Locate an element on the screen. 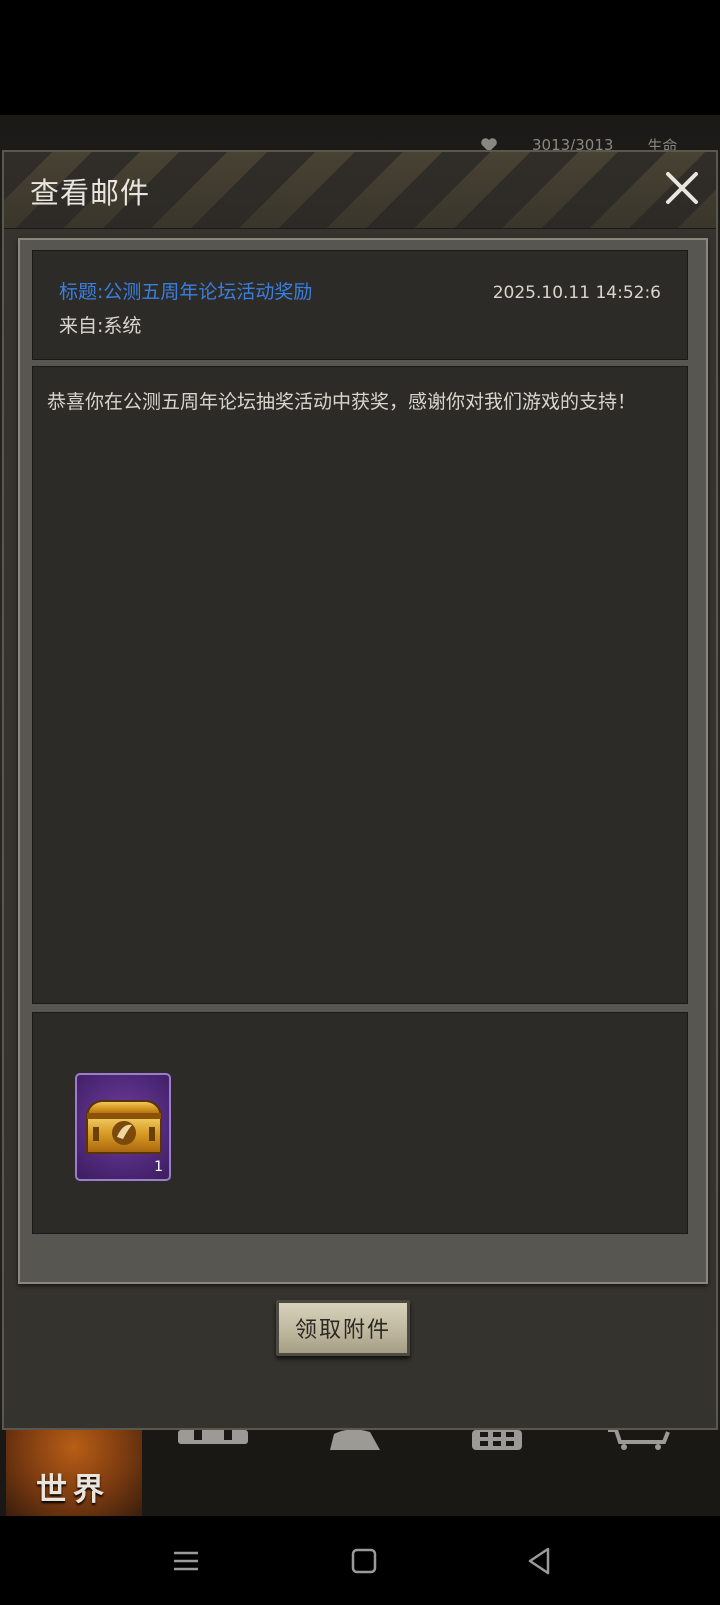 The image size is (720, 1605). mail-sender: 来自:系统 is located at coordinates (100, 326).